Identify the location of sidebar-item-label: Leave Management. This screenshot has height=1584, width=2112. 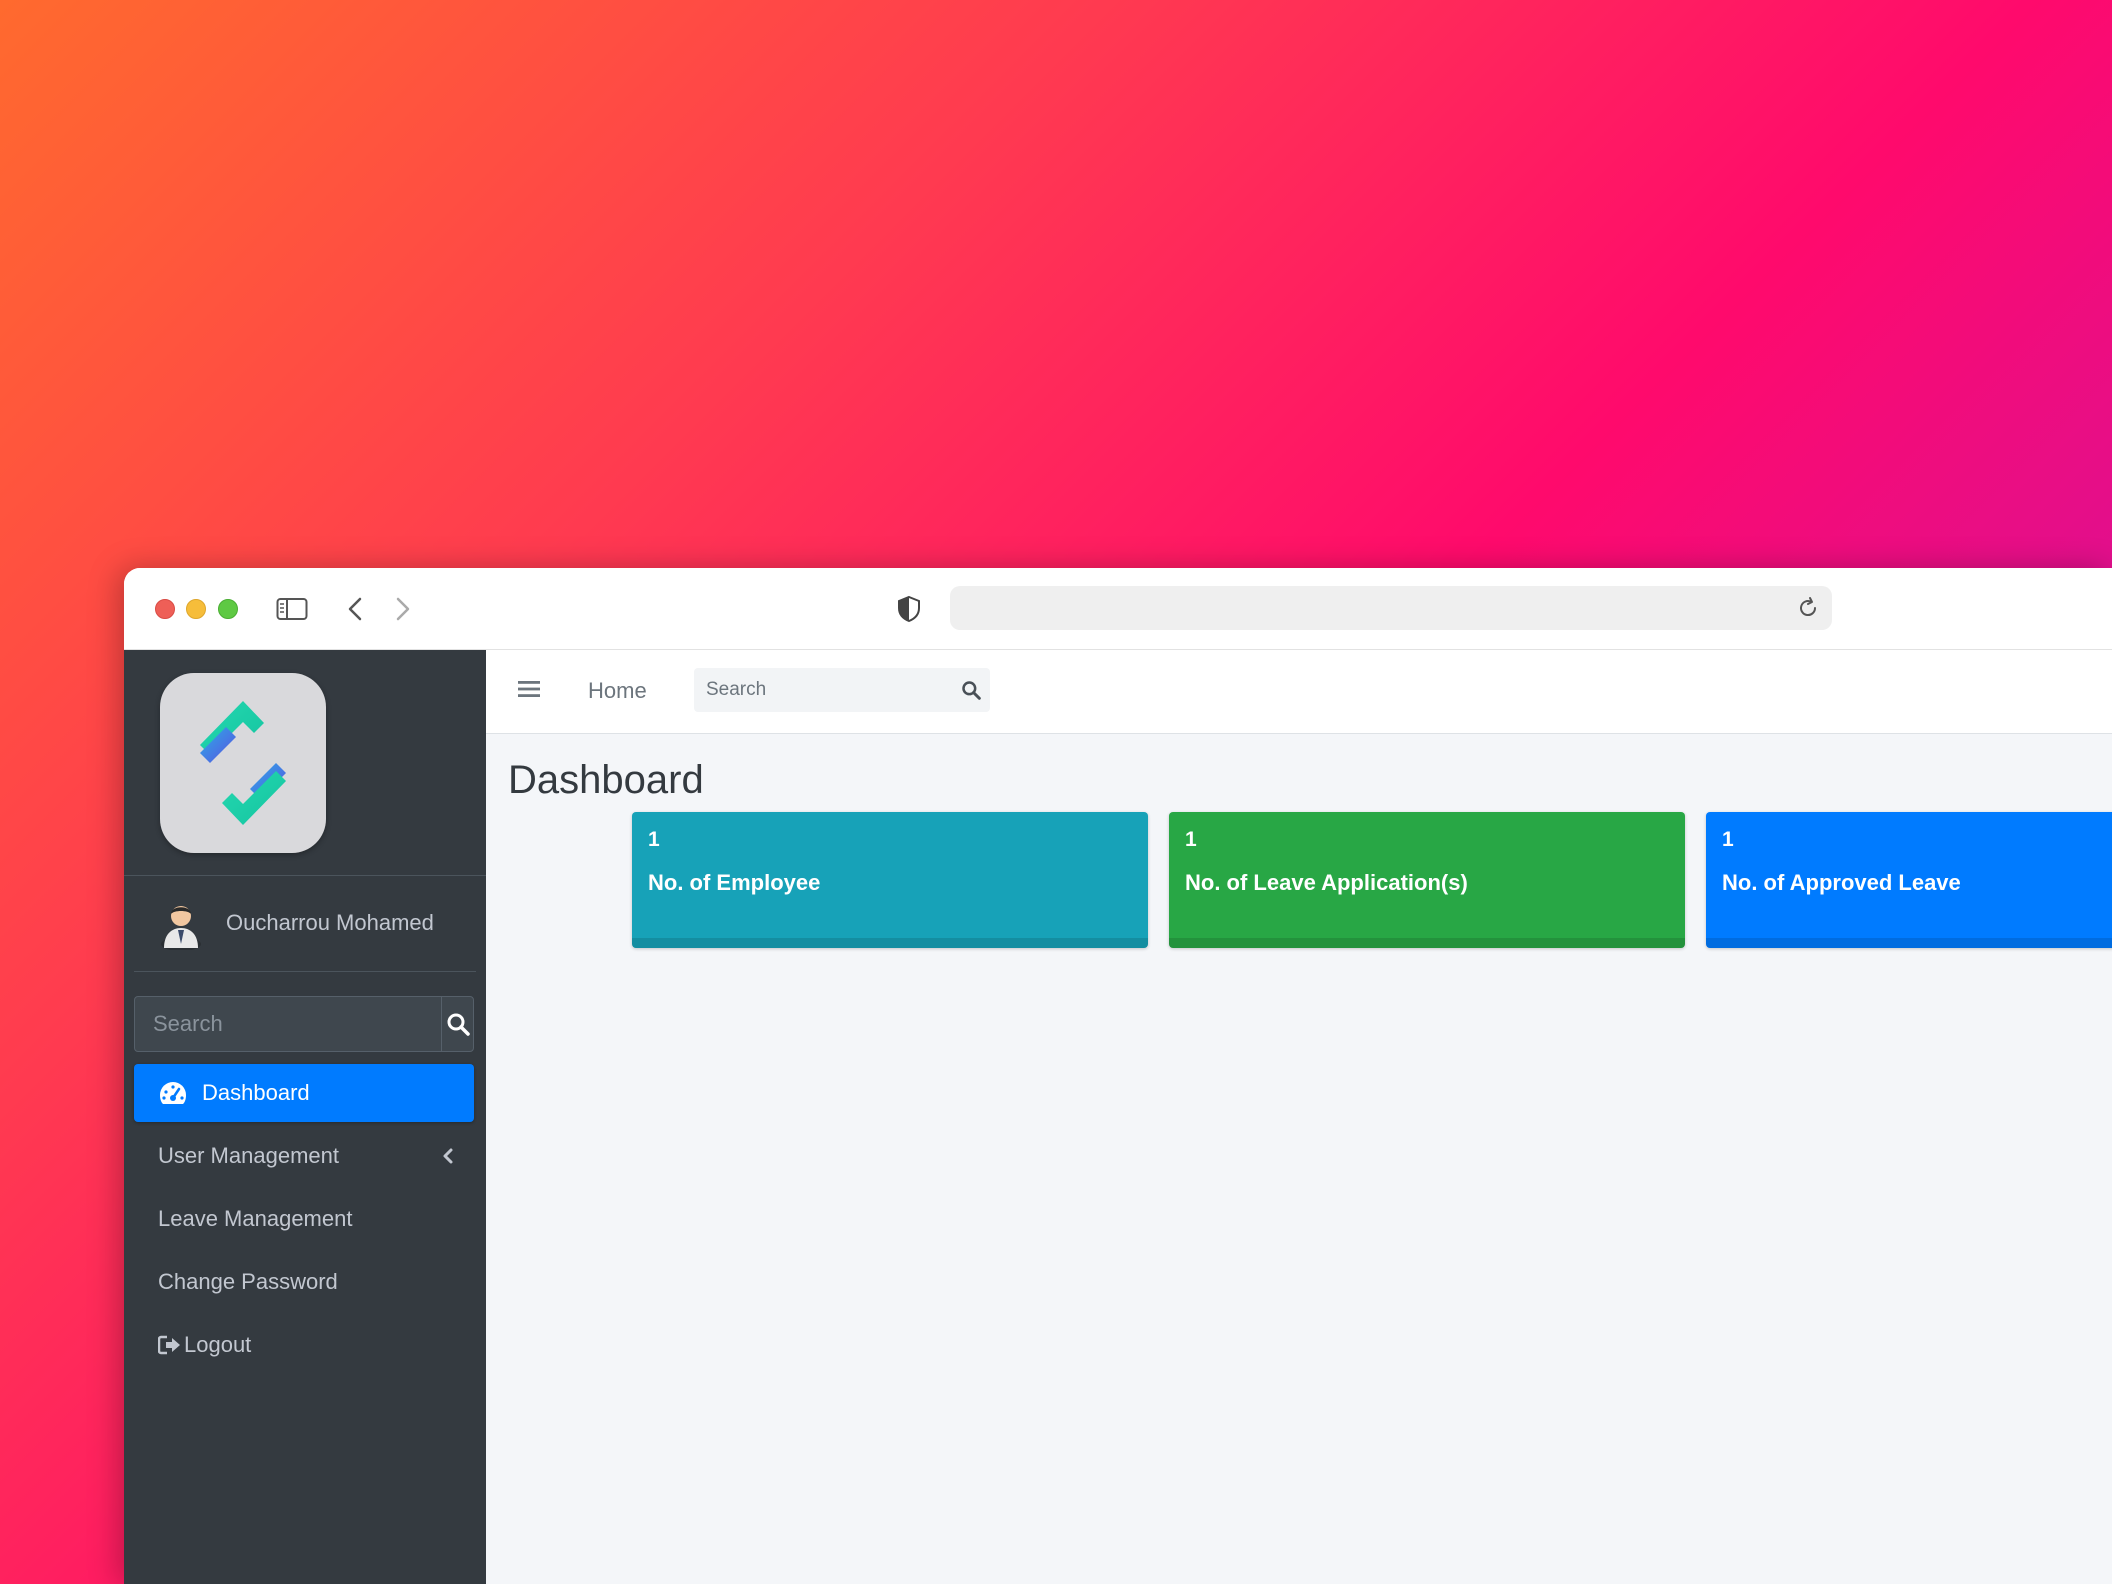
(255, 1218).